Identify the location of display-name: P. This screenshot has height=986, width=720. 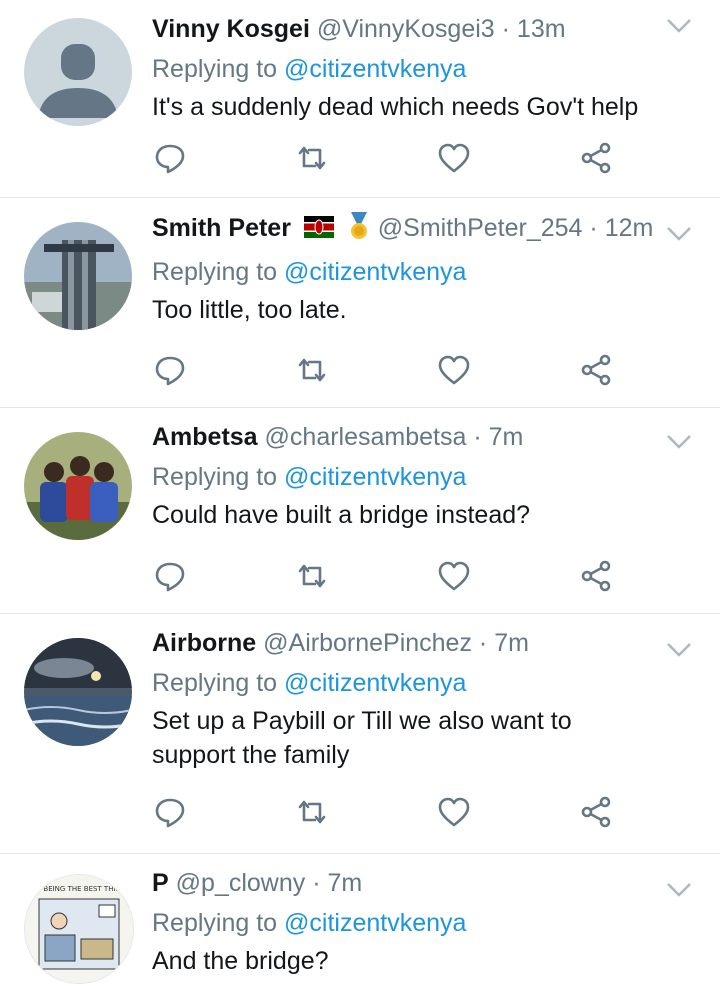
(160, 883).